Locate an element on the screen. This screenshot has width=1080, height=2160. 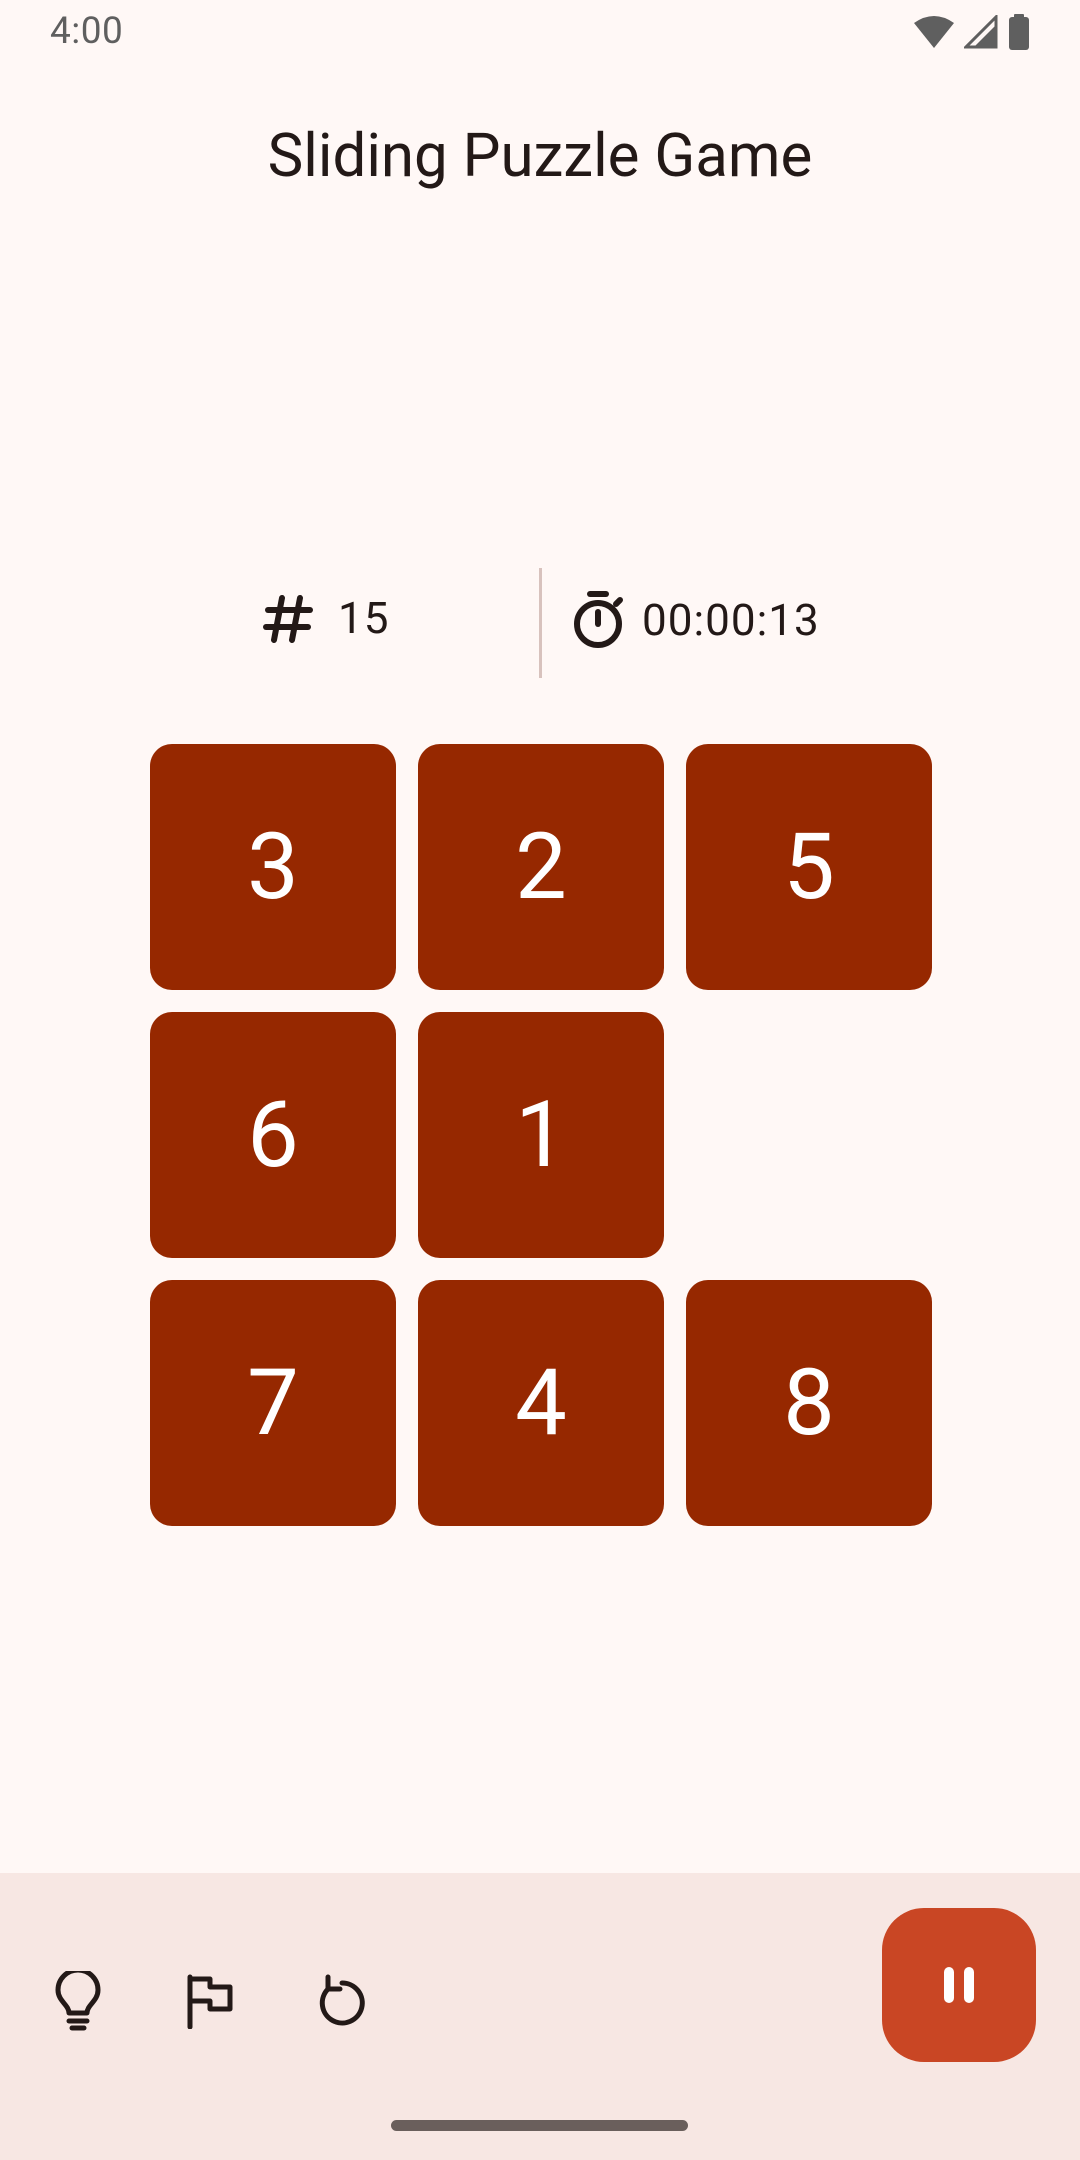
stopwatch-icon is located at coordinates (598, 619).